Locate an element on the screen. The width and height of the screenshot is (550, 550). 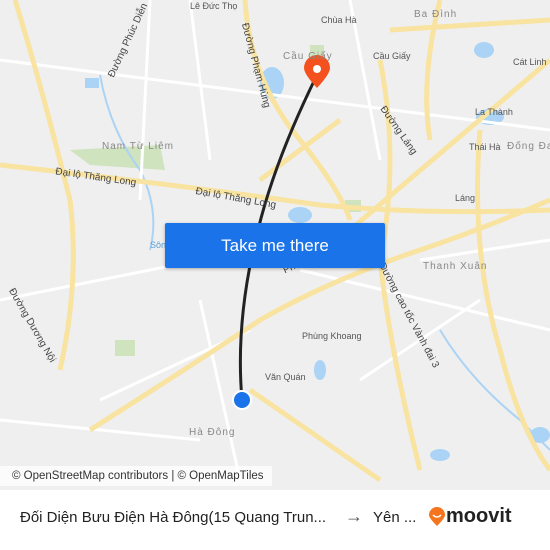
label-song: Sôn is located at coordinates (158, 245).